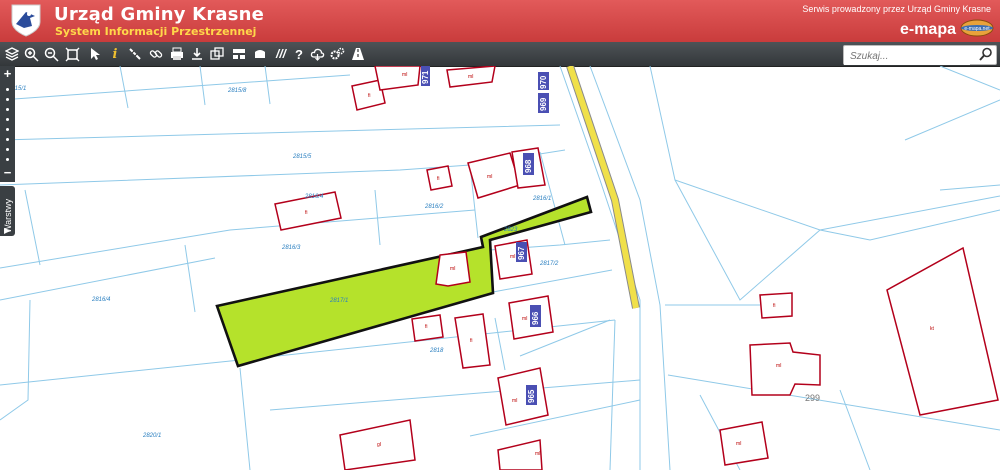 The image size is (1000, 470). Describe the element at coordinates (535, 318) in the screenshot. I see `address-966: 966` at that location.